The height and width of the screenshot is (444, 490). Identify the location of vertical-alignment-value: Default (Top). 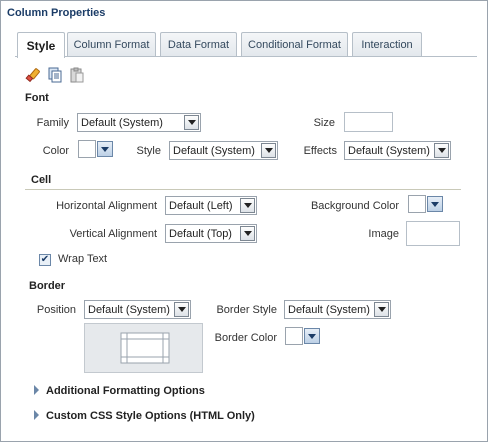
(200, 233).